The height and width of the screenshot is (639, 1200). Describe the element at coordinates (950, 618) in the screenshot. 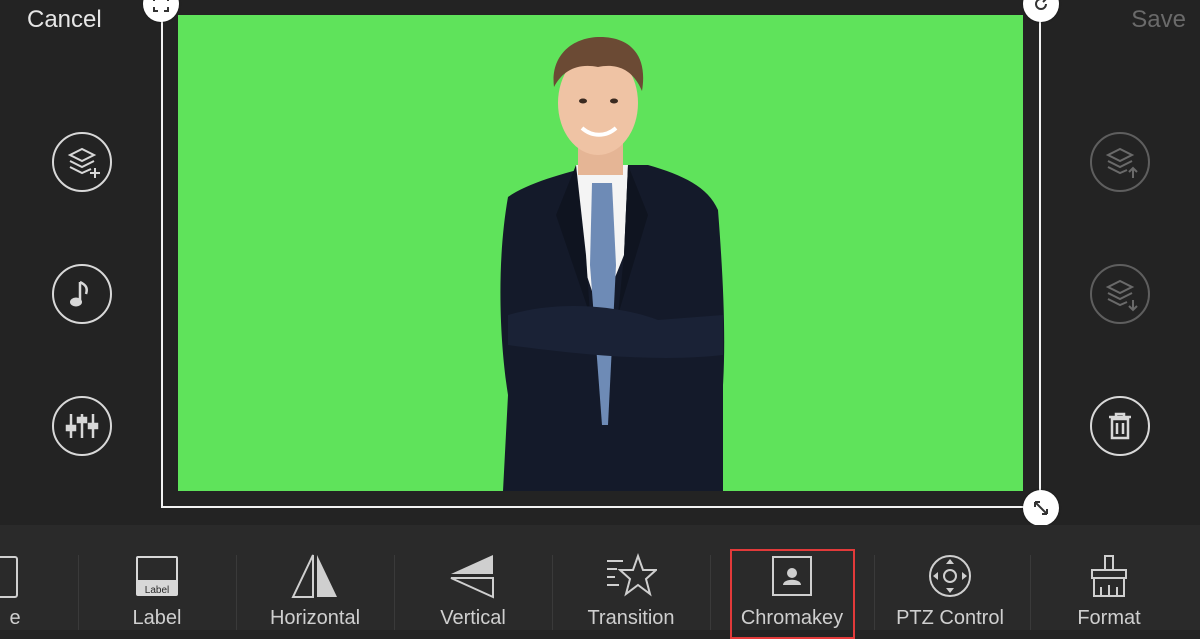

I see `tool-ptz-control-label: PTZ Control` at that location.